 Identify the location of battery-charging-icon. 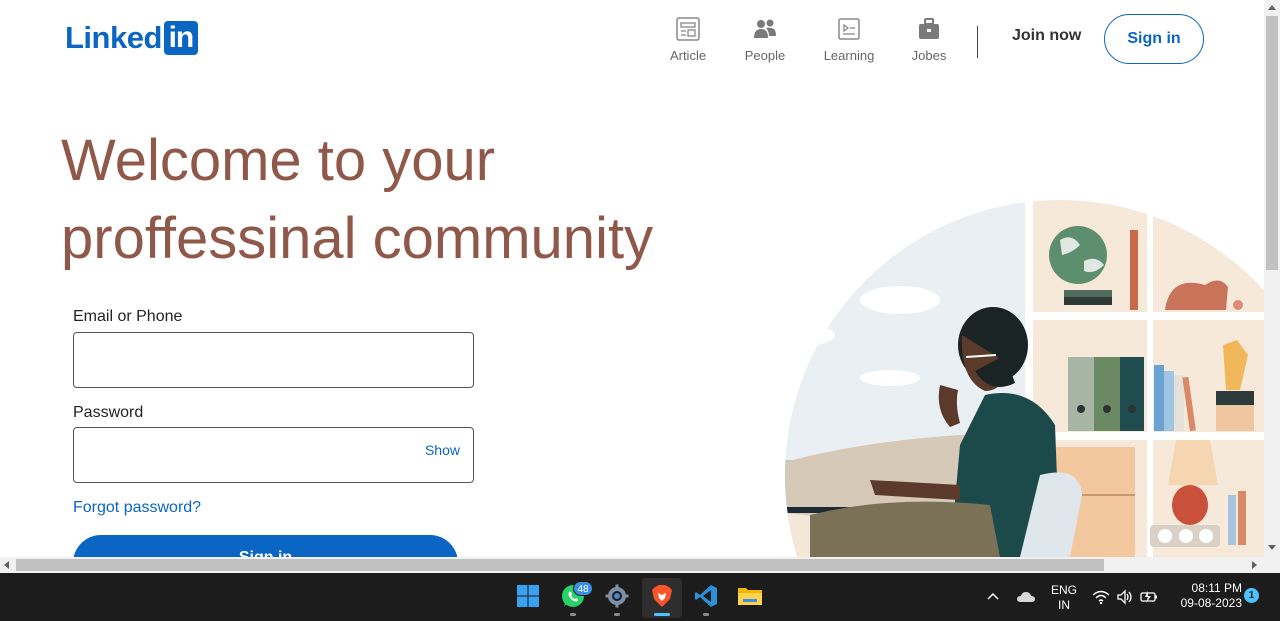
(1149, 597).